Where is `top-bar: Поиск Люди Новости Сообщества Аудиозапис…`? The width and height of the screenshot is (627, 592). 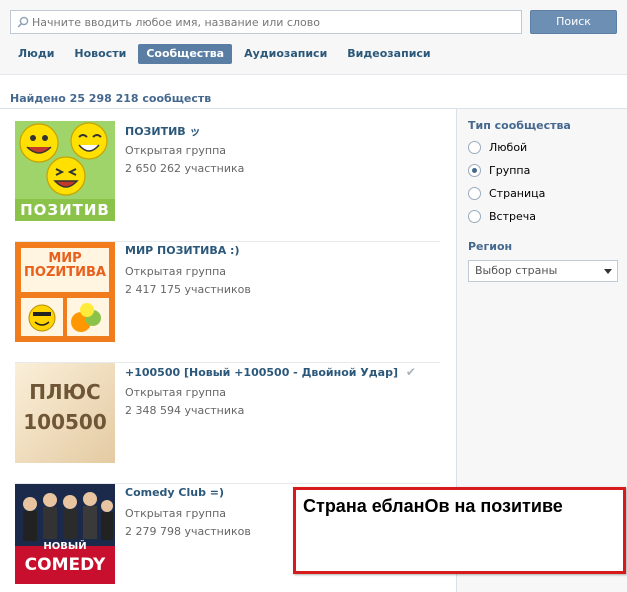
top-bar: Поиск Люди Новости Сообщества Аудиозапис… is located at coordinates (313, 37).